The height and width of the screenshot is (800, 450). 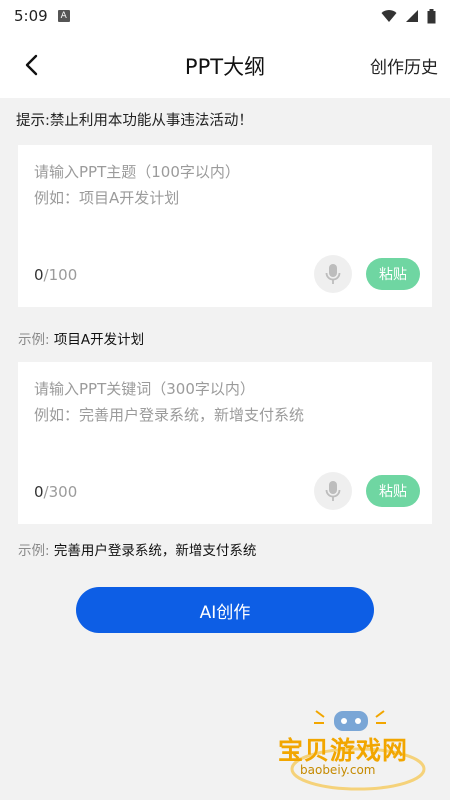 I want to click on keyword-char-counter: 0/300, so click(x=55, y=492).